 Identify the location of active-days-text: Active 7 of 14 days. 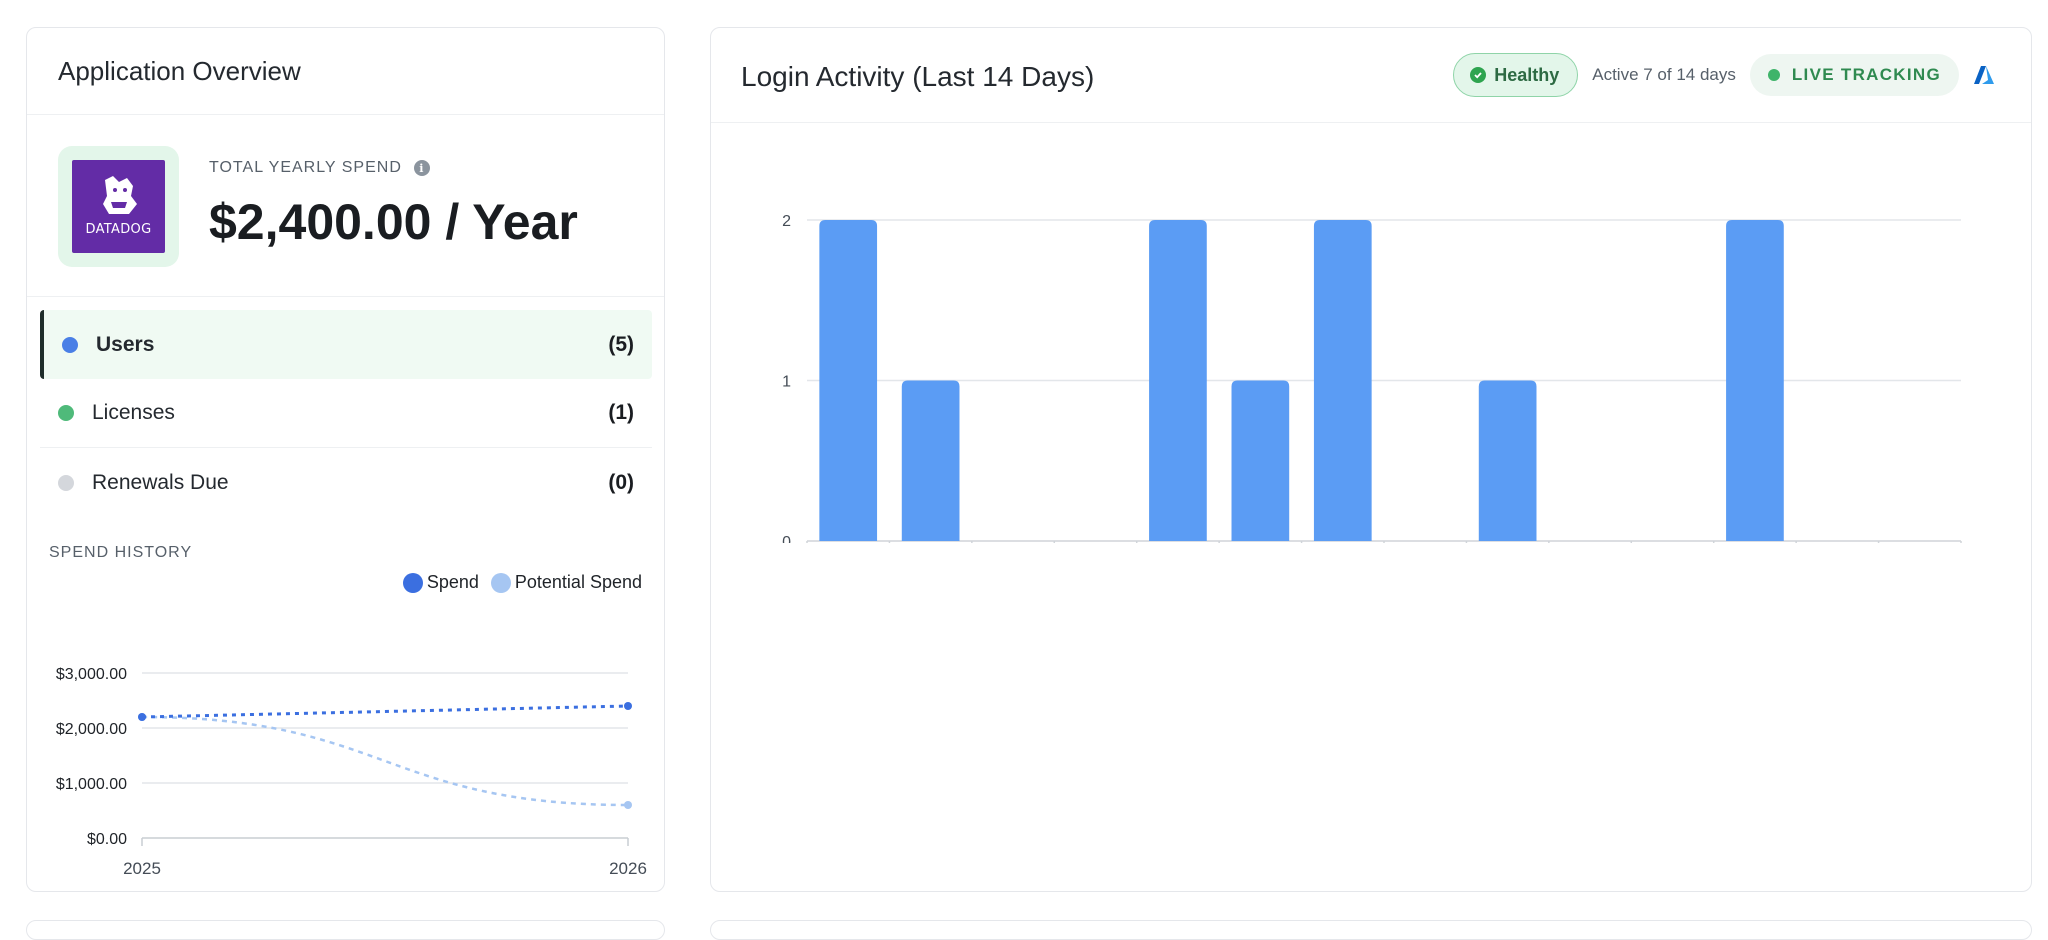
(1664, 74).